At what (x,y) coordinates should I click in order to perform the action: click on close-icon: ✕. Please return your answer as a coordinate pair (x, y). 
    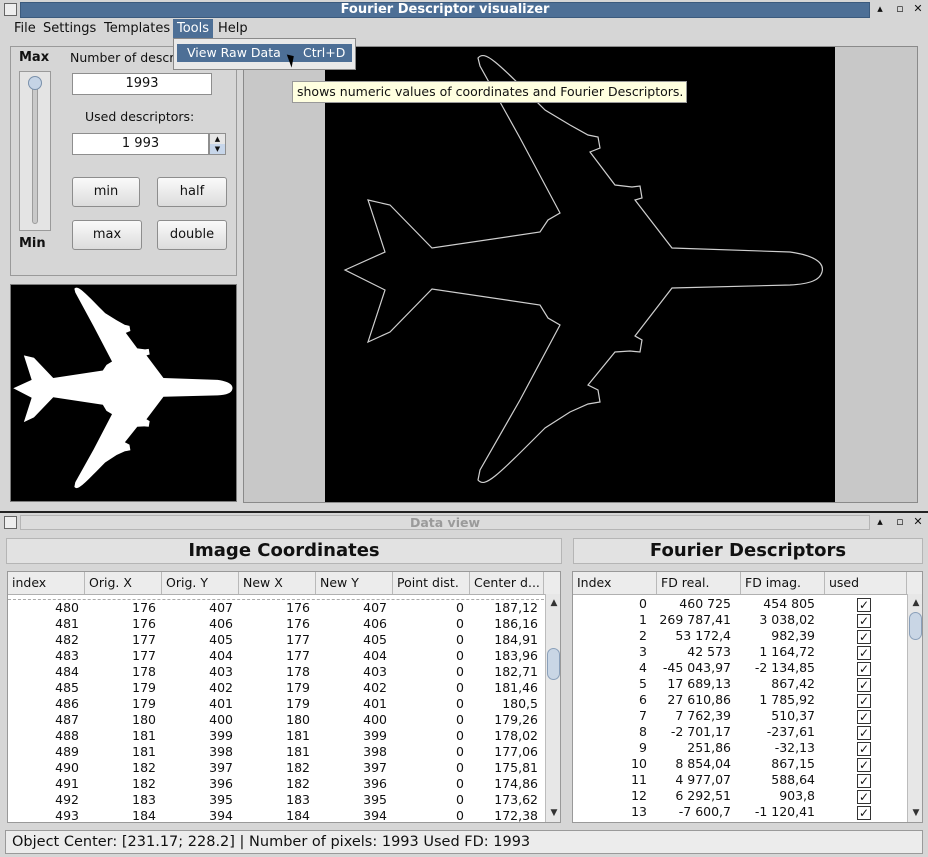
    Looking at the image, I should click on (918, 9).